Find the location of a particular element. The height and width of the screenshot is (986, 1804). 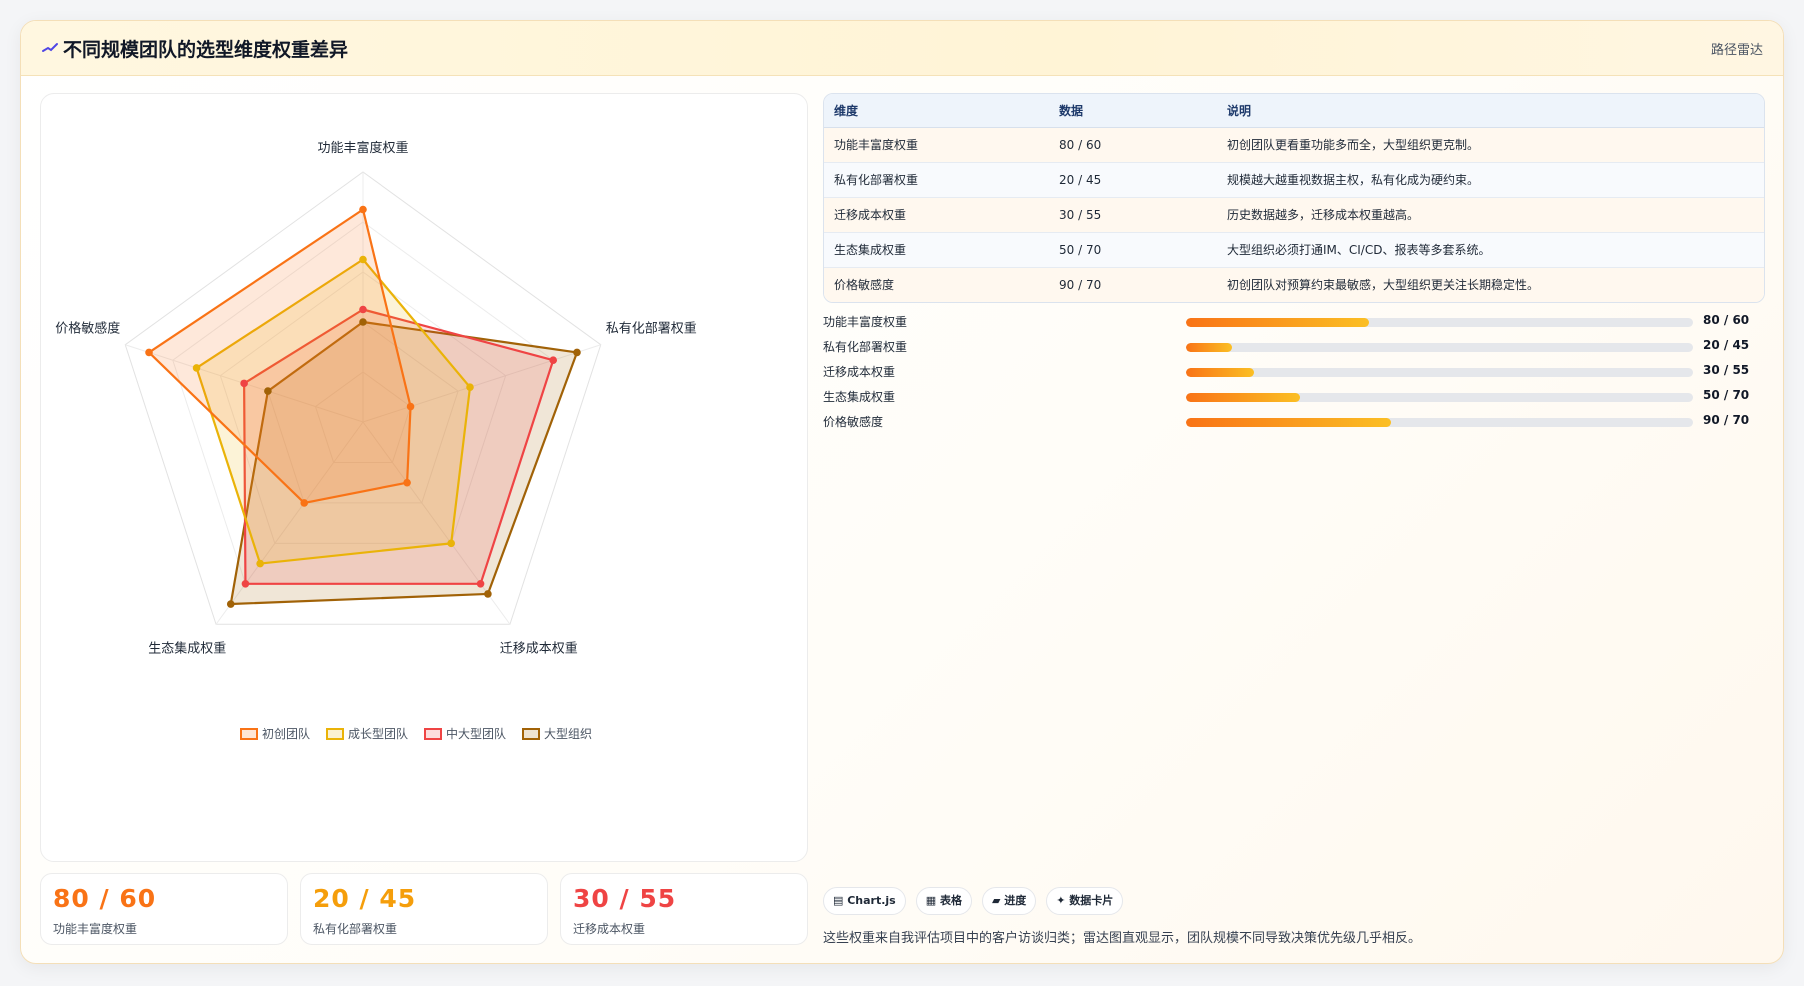

table-header-data: 数据 is located at coordinates (1133, 111).